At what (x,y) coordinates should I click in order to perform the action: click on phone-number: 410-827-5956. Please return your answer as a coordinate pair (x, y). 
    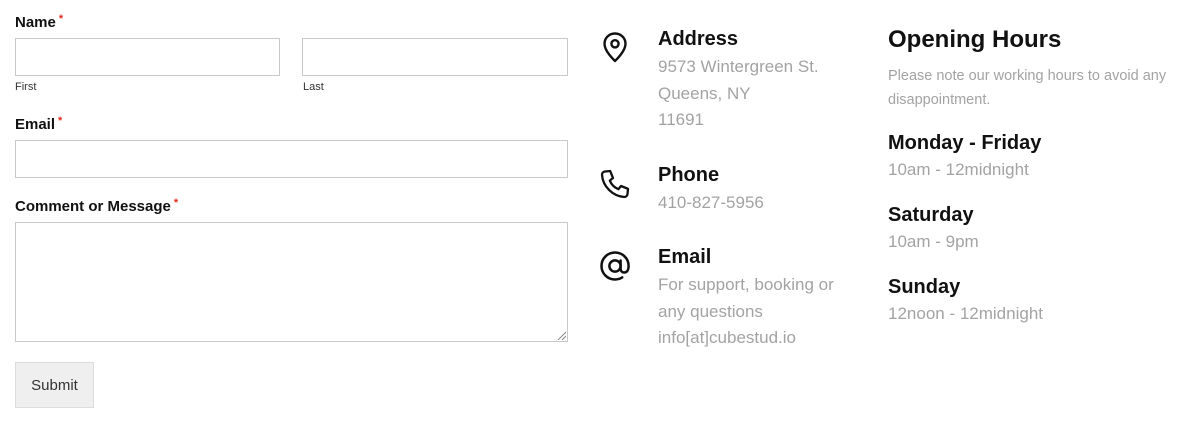
    Looking at the image, I should click on (711, 202).